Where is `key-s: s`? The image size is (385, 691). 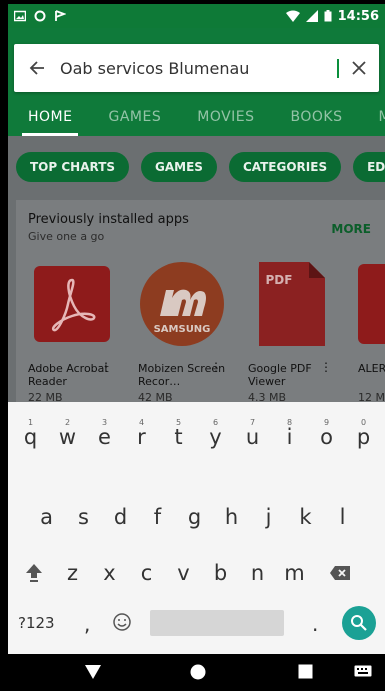 key-s: s is located at coordinates (83, 517).